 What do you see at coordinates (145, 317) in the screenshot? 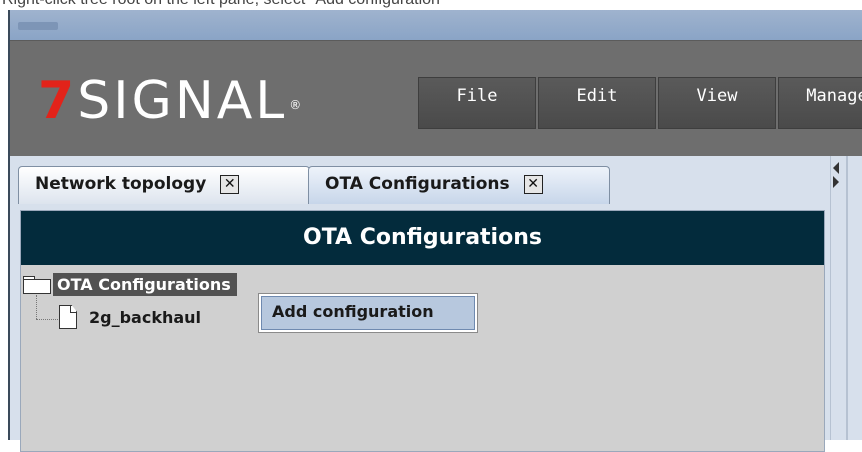
I see `tree-item-label: 2g_backhaul` at bounding box center [145, 317].